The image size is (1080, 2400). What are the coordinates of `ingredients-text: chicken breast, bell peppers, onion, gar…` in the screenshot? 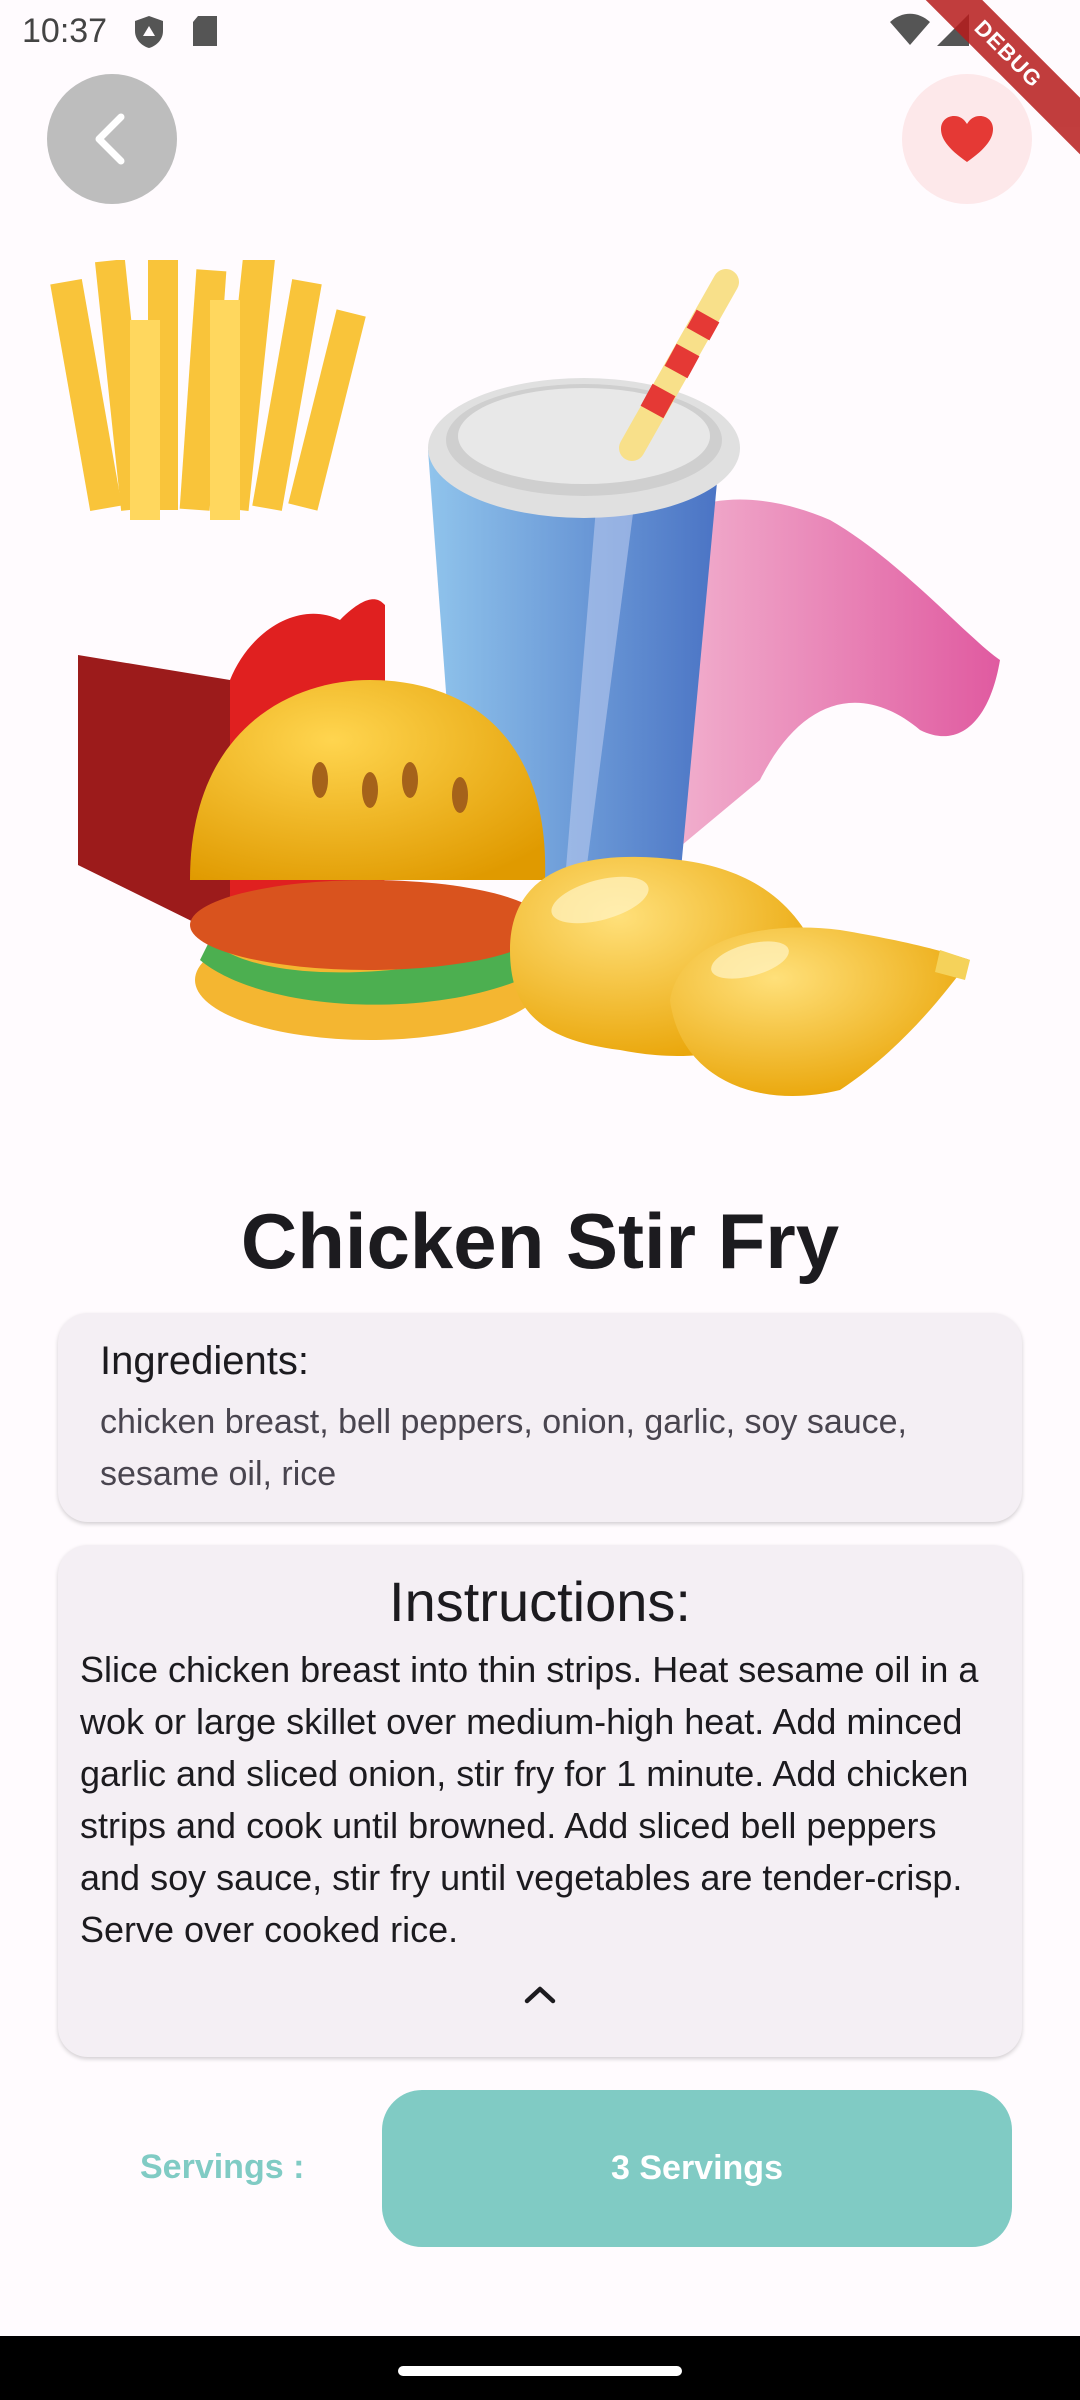 It's located at (504, 1448).